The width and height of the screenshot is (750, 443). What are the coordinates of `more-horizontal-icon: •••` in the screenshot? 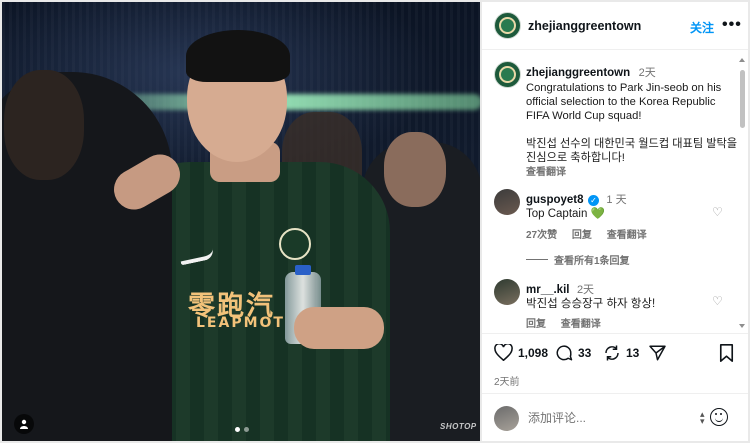 It's located at (732, 25).